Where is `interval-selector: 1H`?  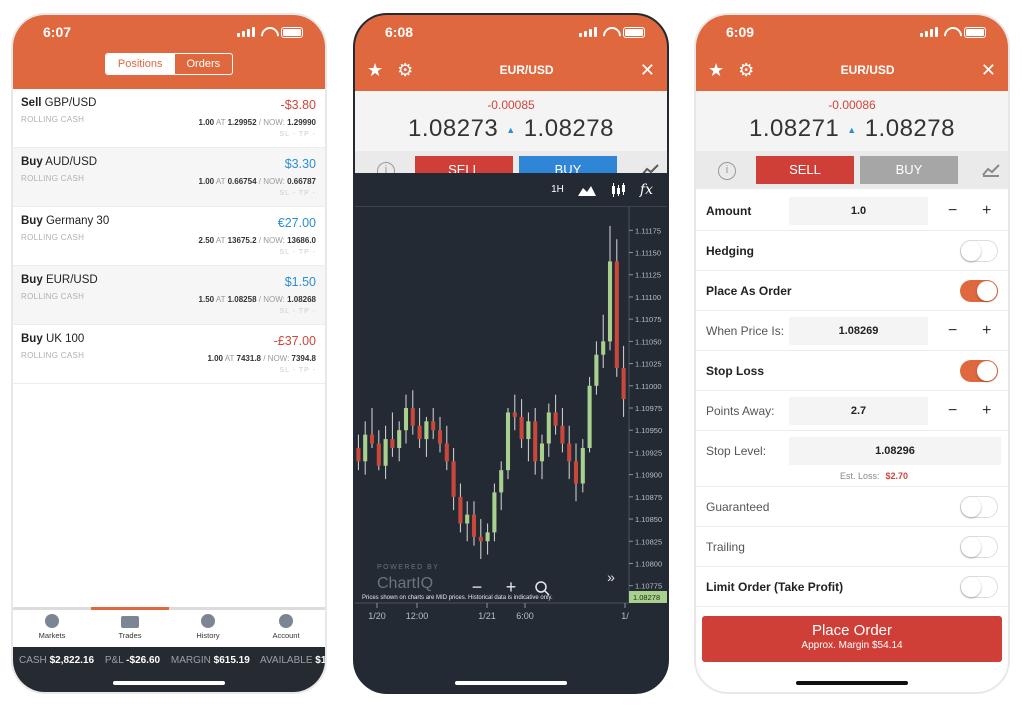 interval-selector: 1H is located at coordinates (557, 189).